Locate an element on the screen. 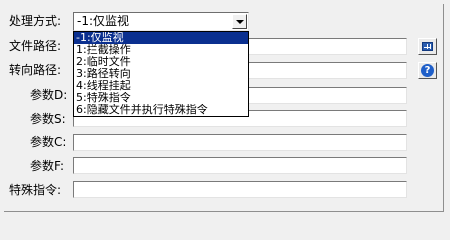 The width and height of the screenshot is (450, 240). param-s-label: 参数S: is located at coordinates (48, 119).